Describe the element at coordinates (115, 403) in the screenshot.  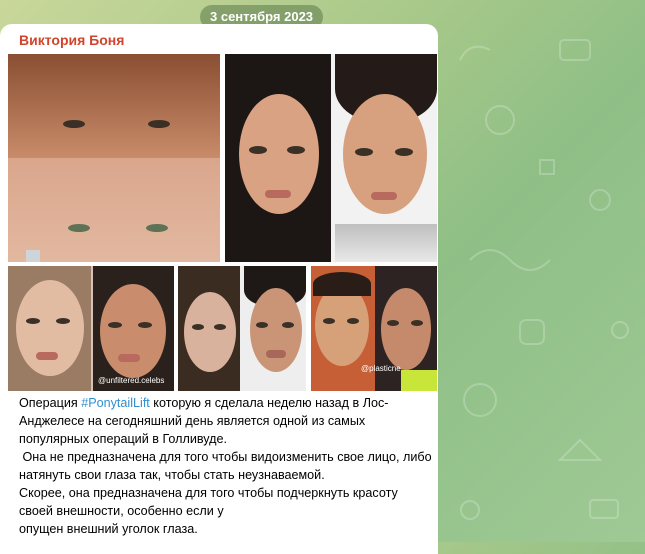
I see `hashtag-link: #PonytailLift` at that location.